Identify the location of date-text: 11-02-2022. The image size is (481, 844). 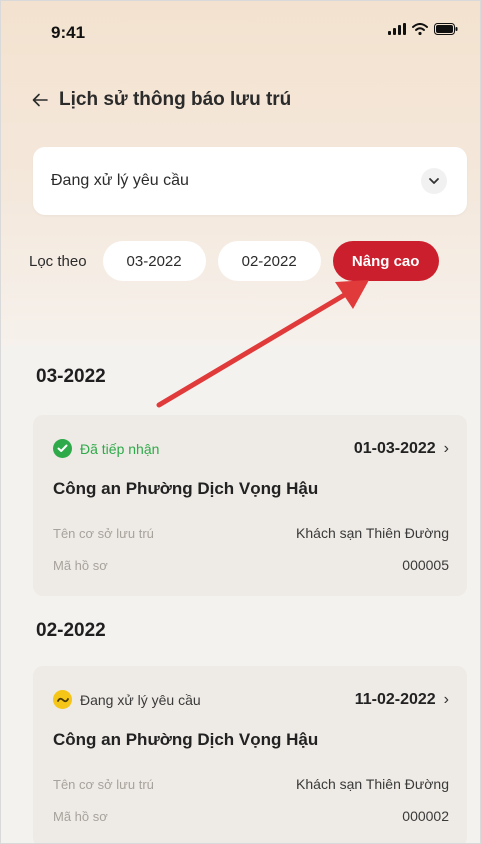
(395, 699).